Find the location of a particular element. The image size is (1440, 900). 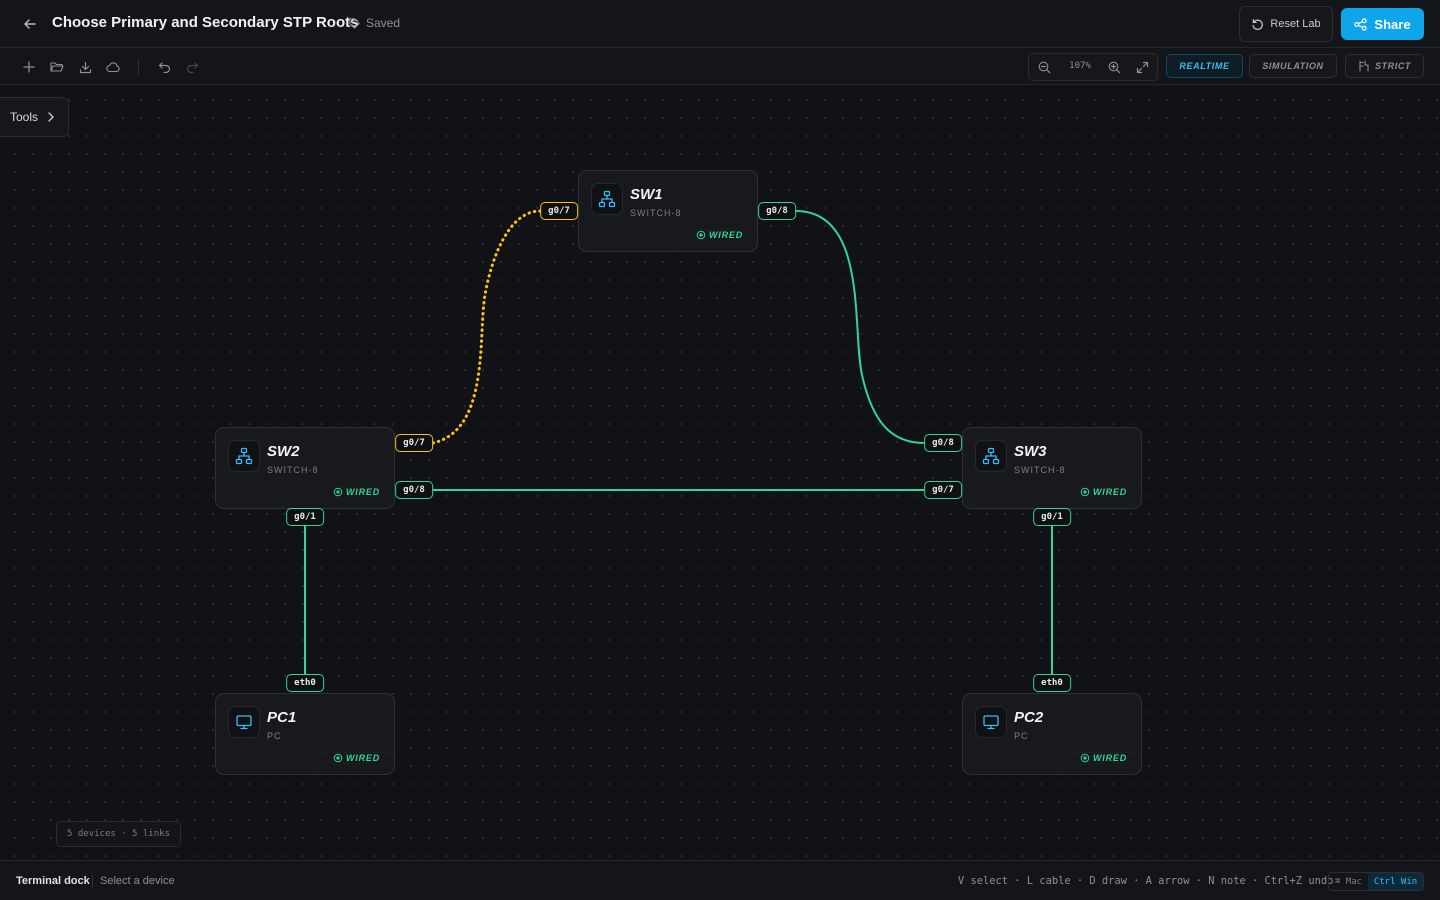

saved-label: Saved is located at coordinates (383, 23).